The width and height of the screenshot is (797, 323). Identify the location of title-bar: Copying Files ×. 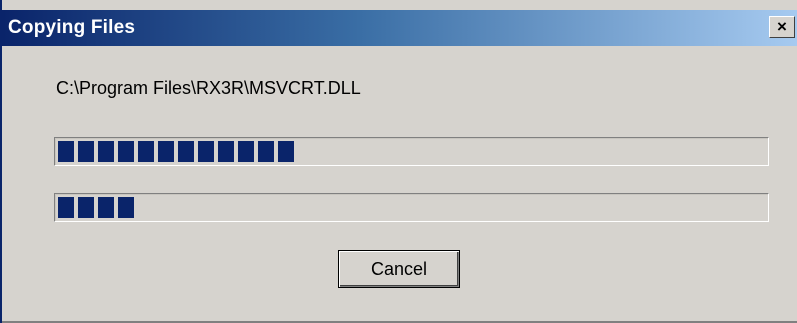
(399, 28).